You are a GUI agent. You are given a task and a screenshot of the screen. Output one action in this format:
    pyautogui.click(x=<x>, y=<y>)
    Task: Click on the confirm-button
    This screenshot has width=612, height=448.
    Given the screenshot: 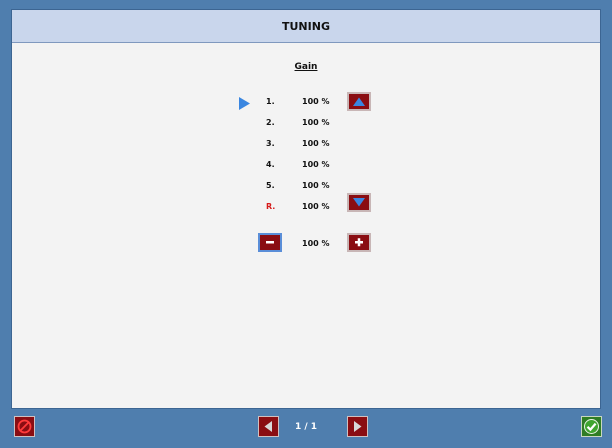 What is the action you would take?
    pyautogui.click(x=591, y=426)
    